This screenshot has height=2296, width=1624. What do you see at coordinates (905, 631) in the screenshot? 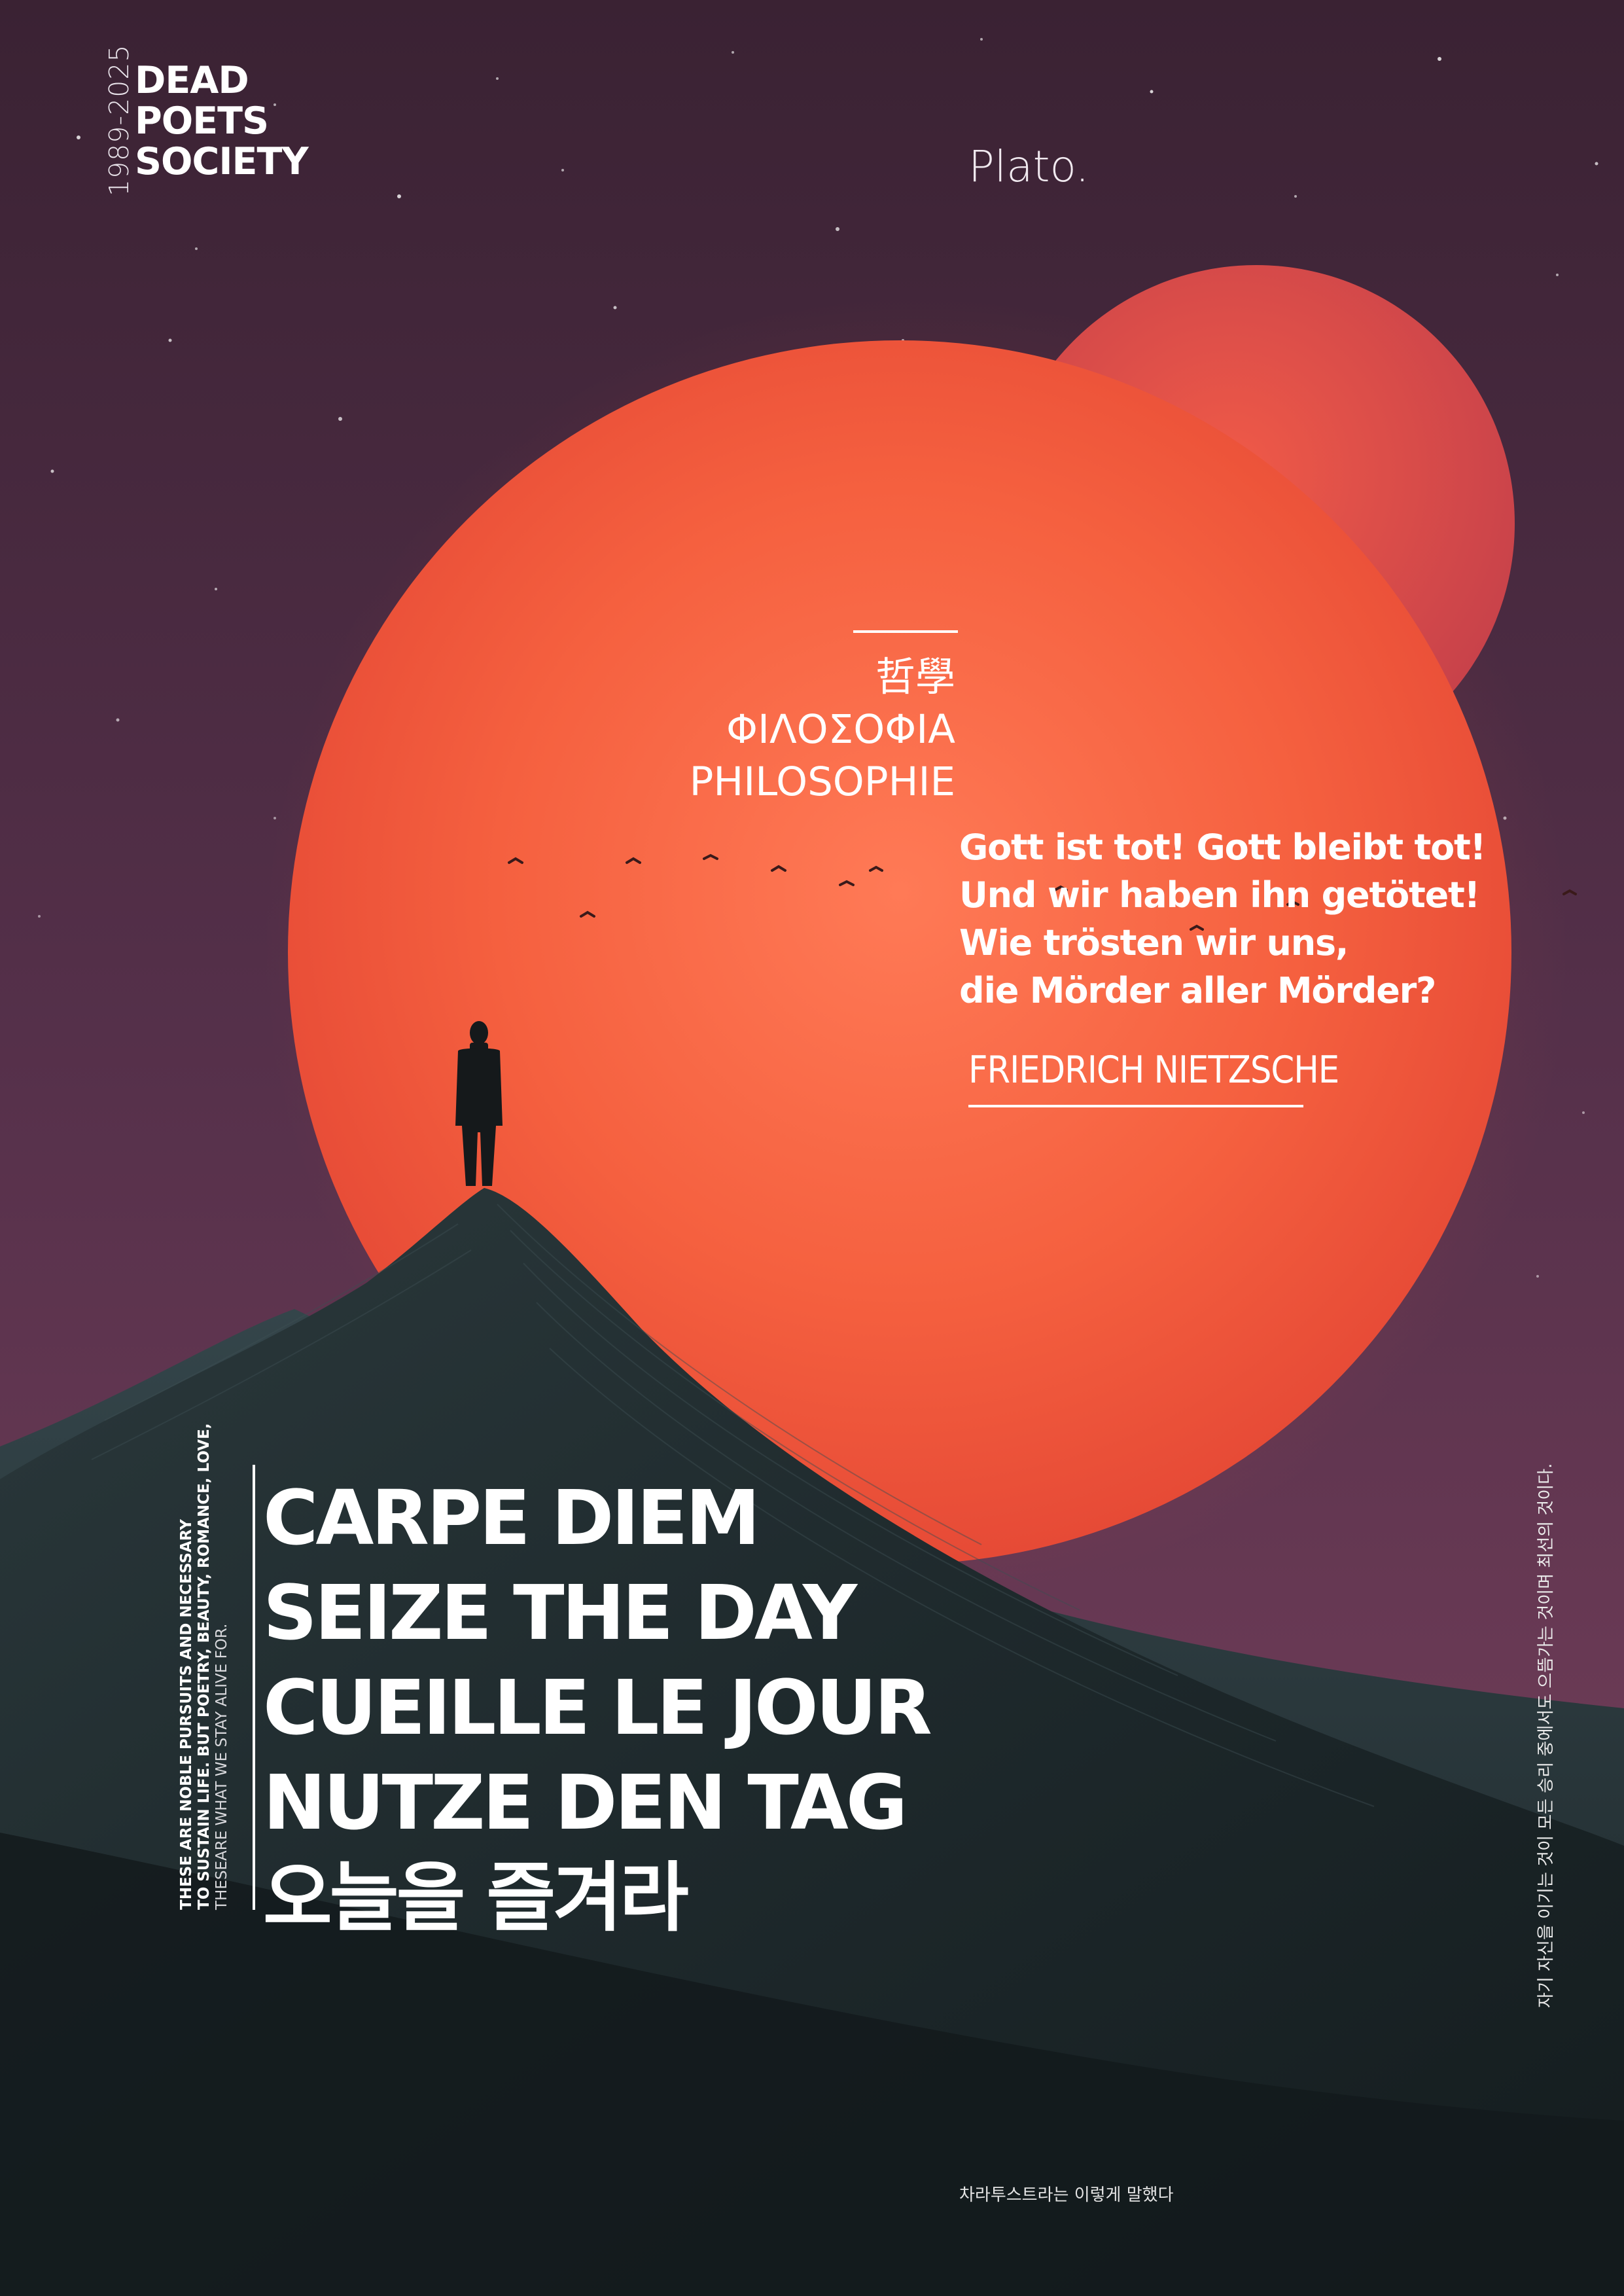
I see `philosophy-rule` at bounding box center [905, 631].